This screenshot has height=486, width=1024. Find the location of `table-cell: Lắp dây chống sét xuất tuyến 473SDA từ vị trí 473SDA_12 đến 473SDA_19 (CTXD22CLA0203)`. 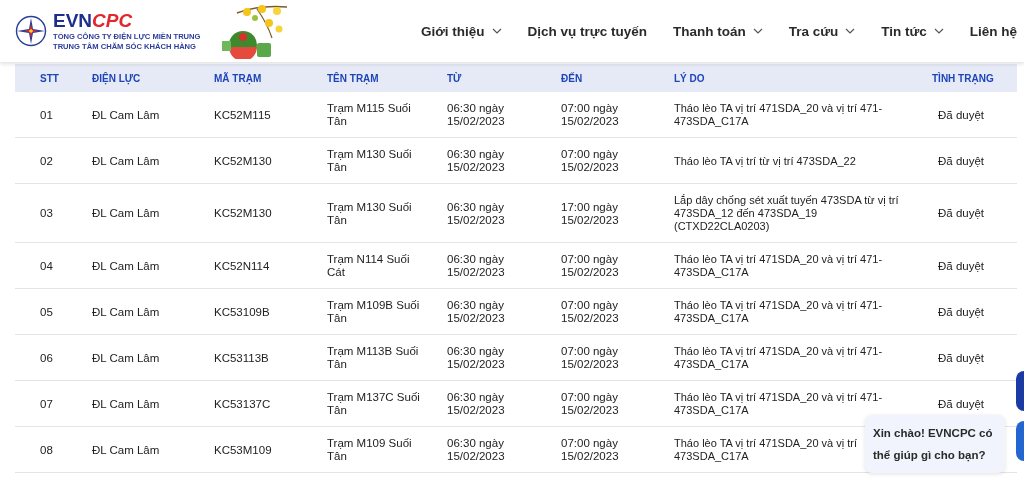

table-cell: Lắp dây chống sét xuất tuyến 473SDA từ vị trí 473SDA_12 đến 473SDA_19 (CTXD22CLA0203) is located at coordinates (786, 213).